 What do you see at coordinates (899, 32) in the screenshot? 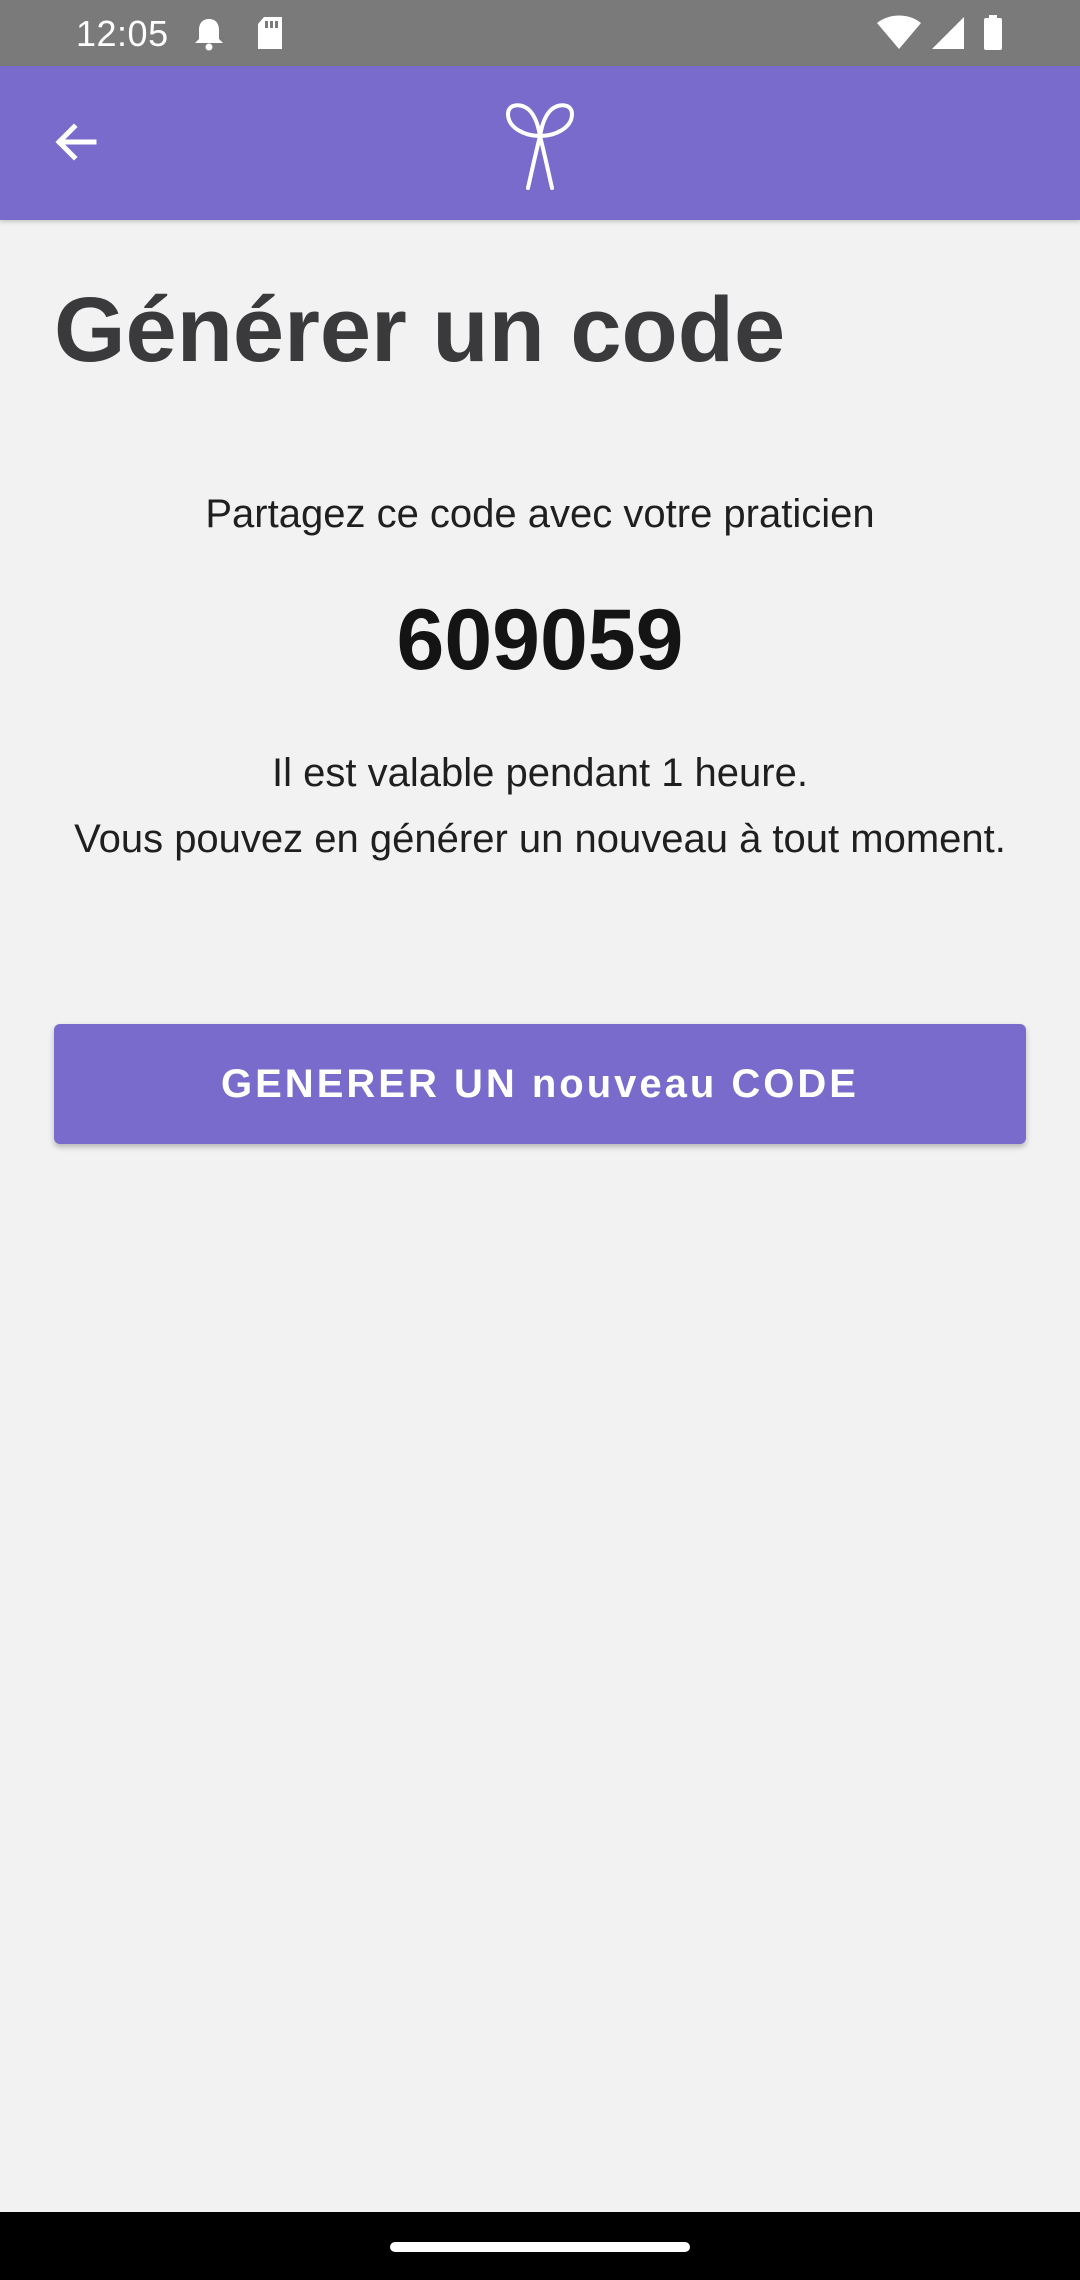
I see `wifi-icon` at bounding box center [899, 32].